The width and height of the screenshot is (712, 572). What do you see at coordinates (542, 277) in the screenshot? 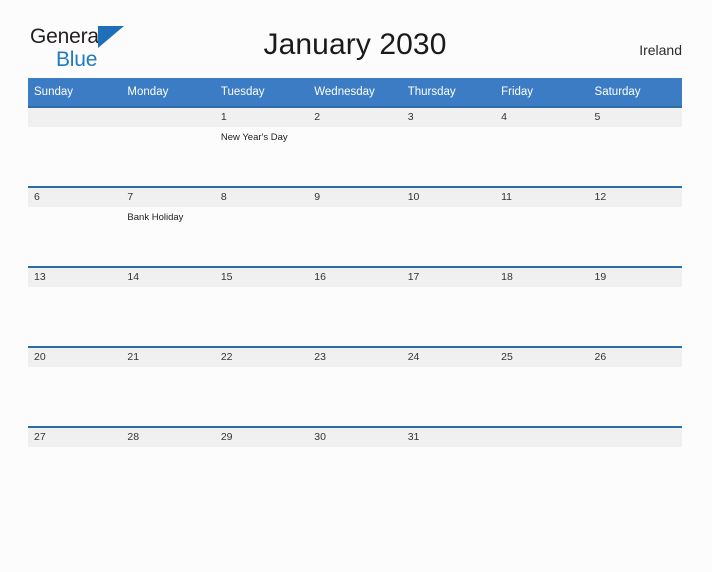
I see `day-number: 18` at bounding box center [542, 277].